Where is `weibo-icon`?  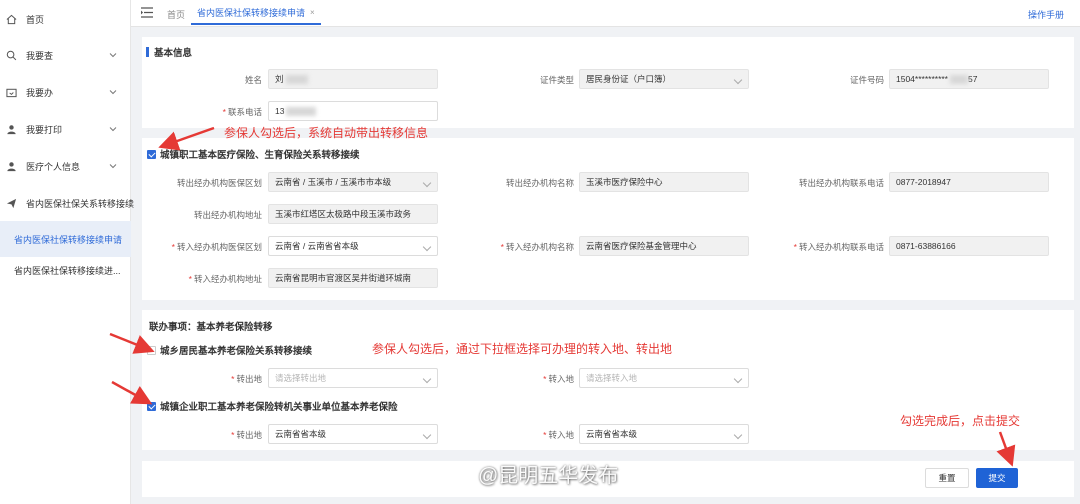
weibo-icon is located at coordinates (459, 474).